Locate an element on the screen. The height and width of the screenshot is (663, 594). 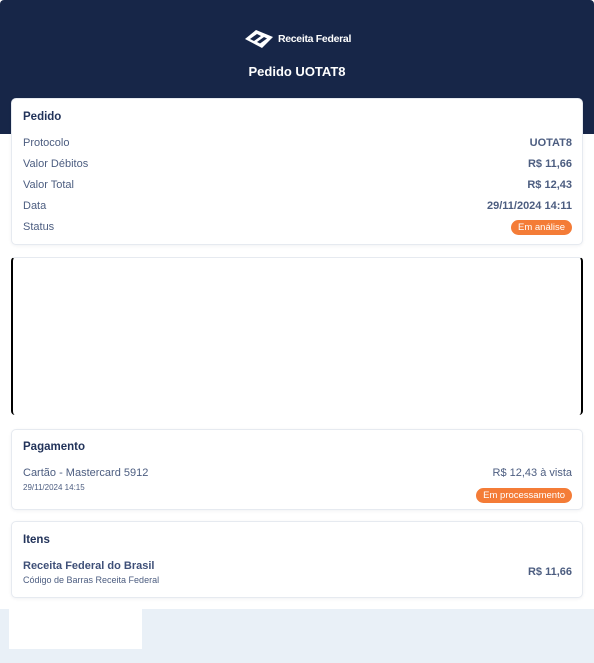
protocolo-label: Protocolo is located at coordinates (46, 143).